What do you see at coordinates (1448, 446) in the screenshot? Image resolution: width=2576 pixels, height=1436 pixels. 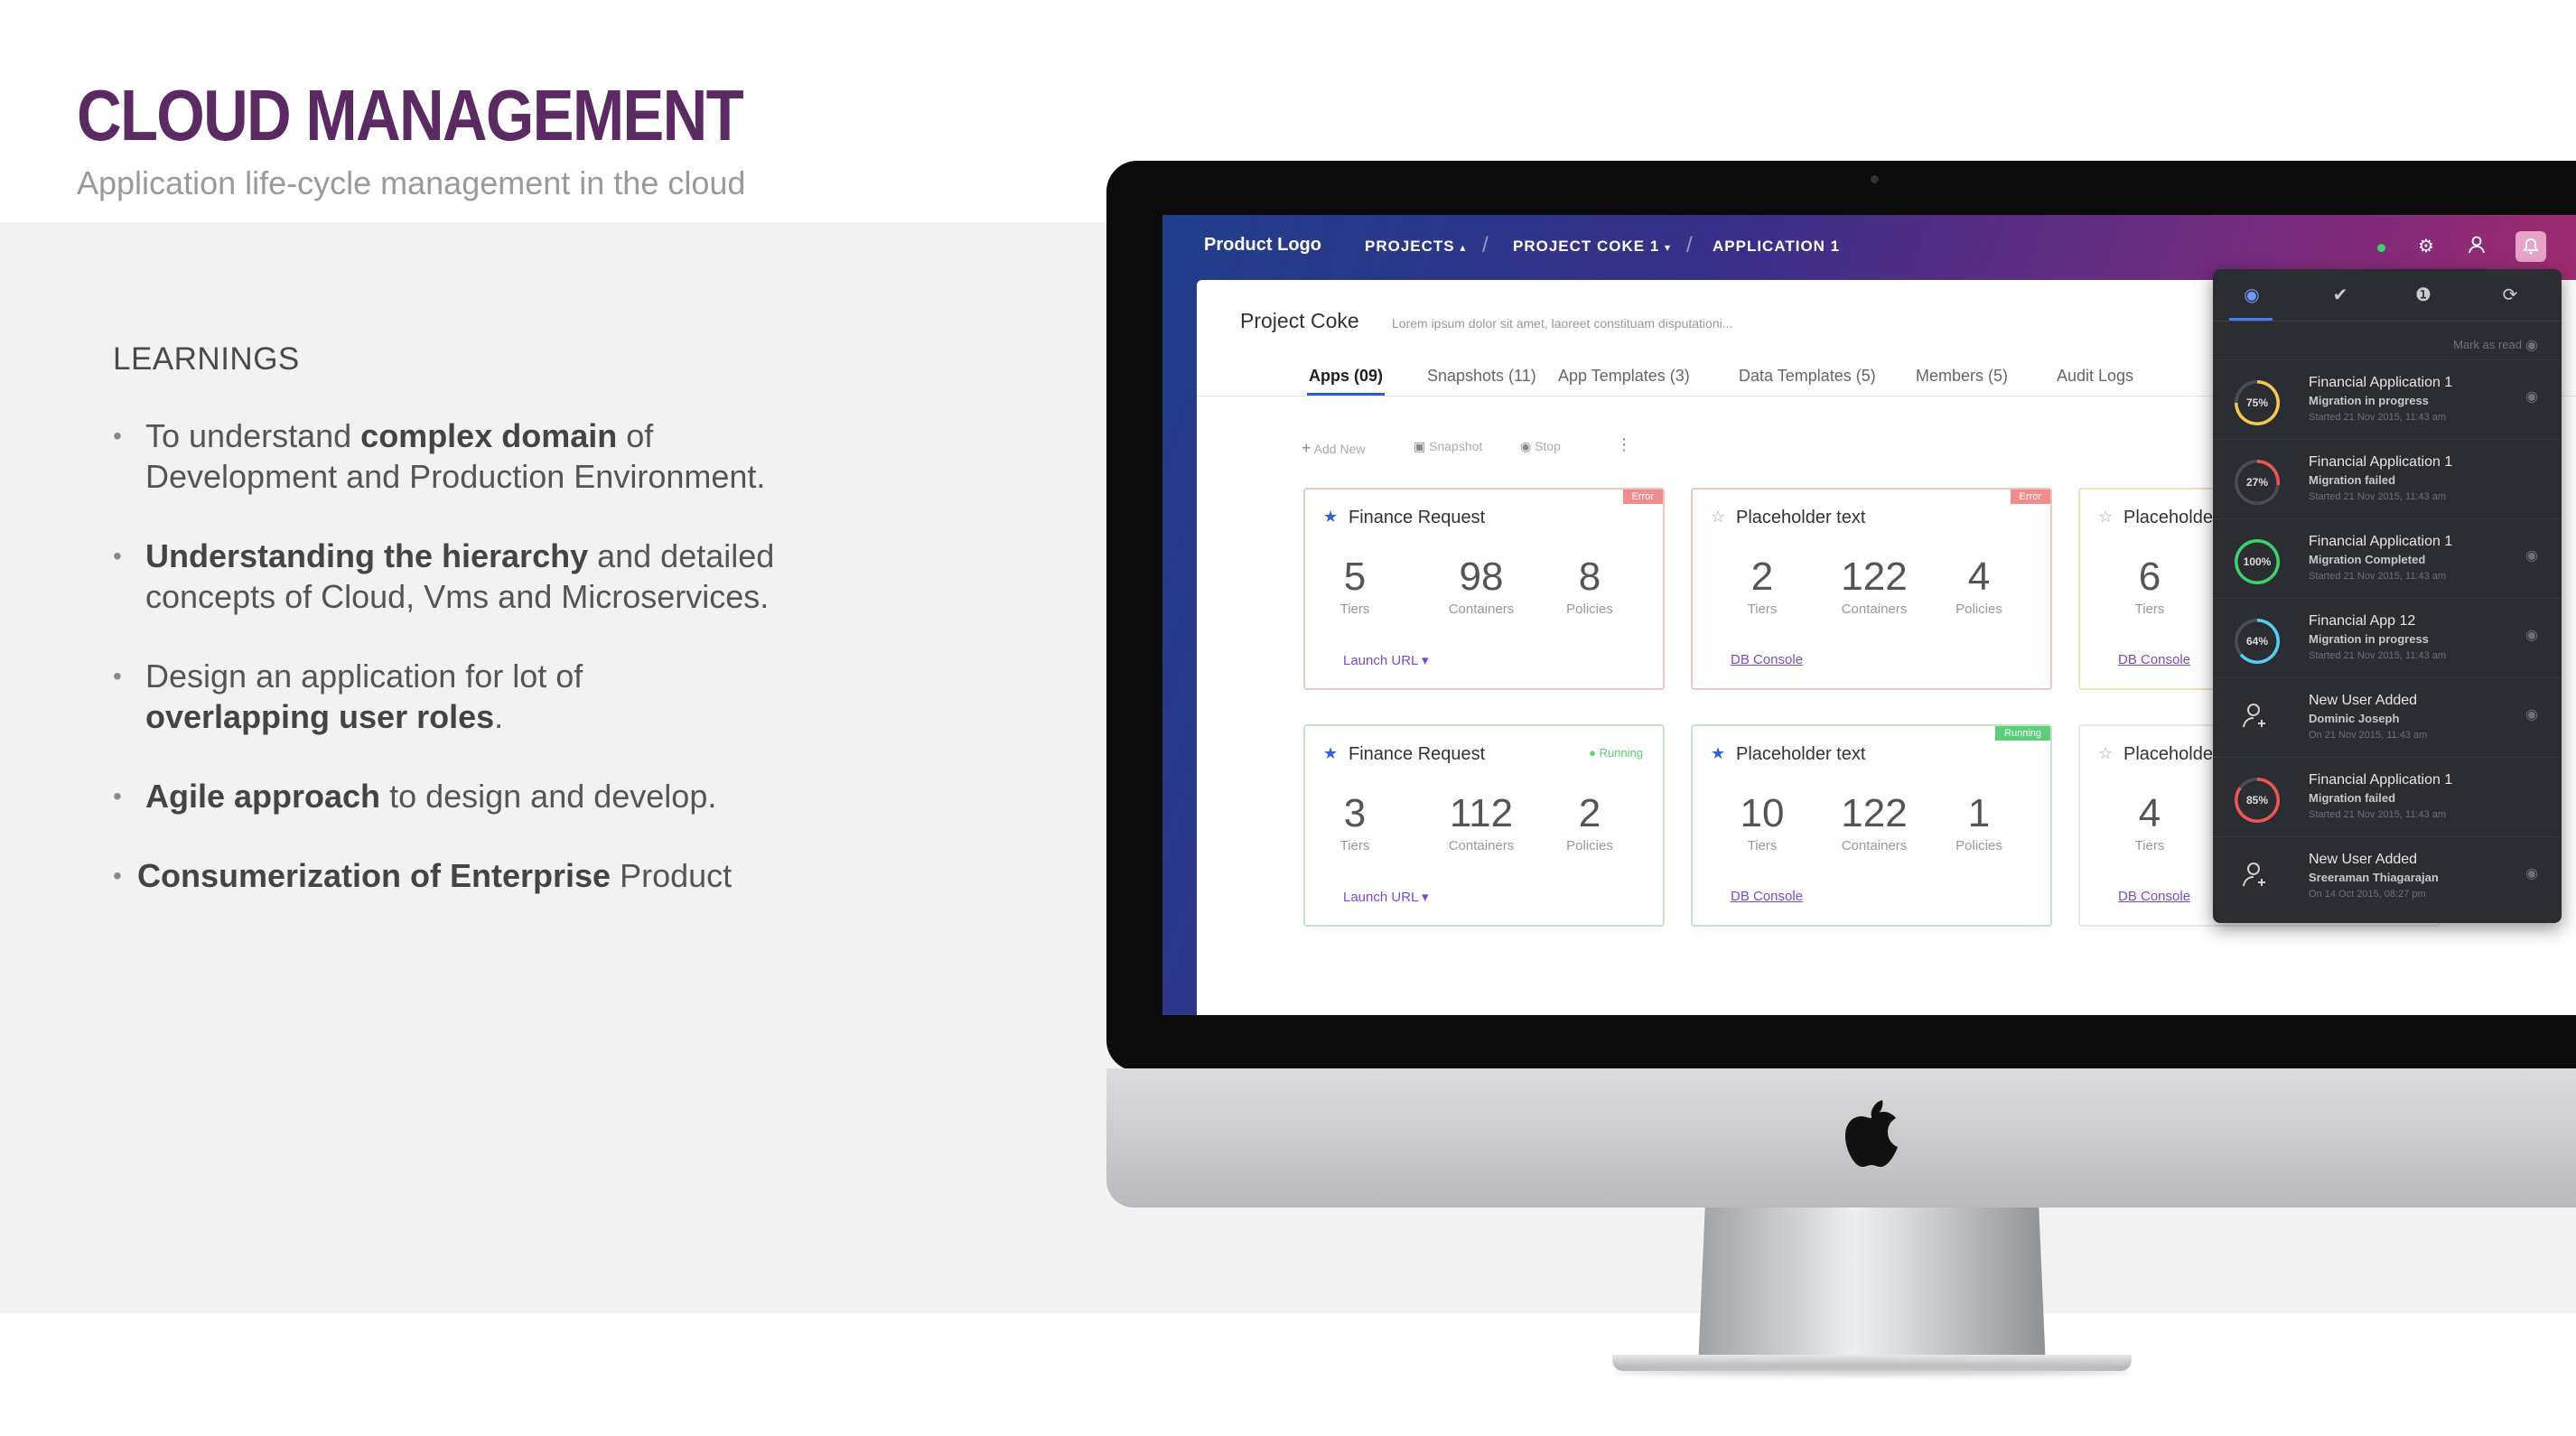 I see `snapshot-button: ▣ Snapshot` at bounding box center [1448, 446].